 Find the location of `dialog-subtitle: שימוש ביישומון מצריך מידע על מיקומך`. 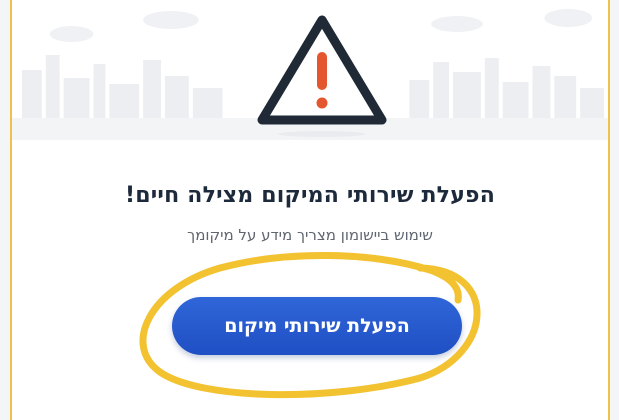

dialog-subtitle: שימוש ביישומון מצריך מידע על מיקומך is located at coordinates (310, 235).